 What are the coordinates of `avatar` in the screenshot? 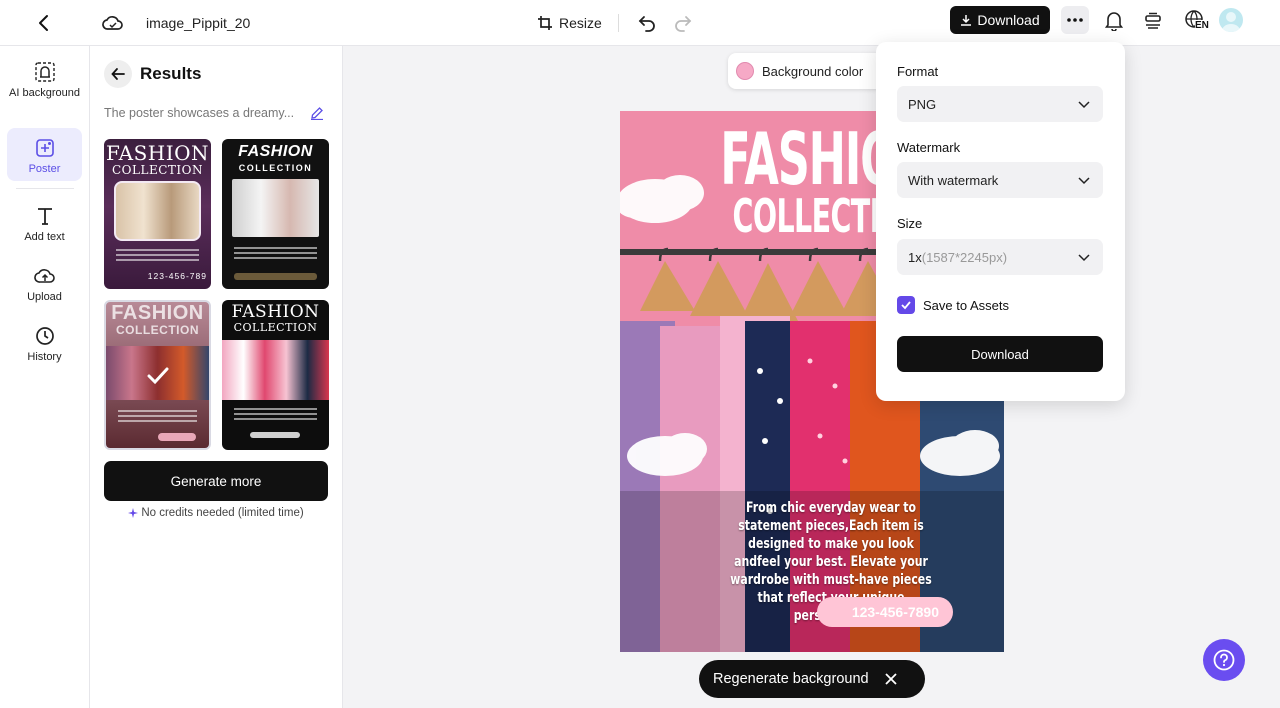 It's located at (1231, 20).